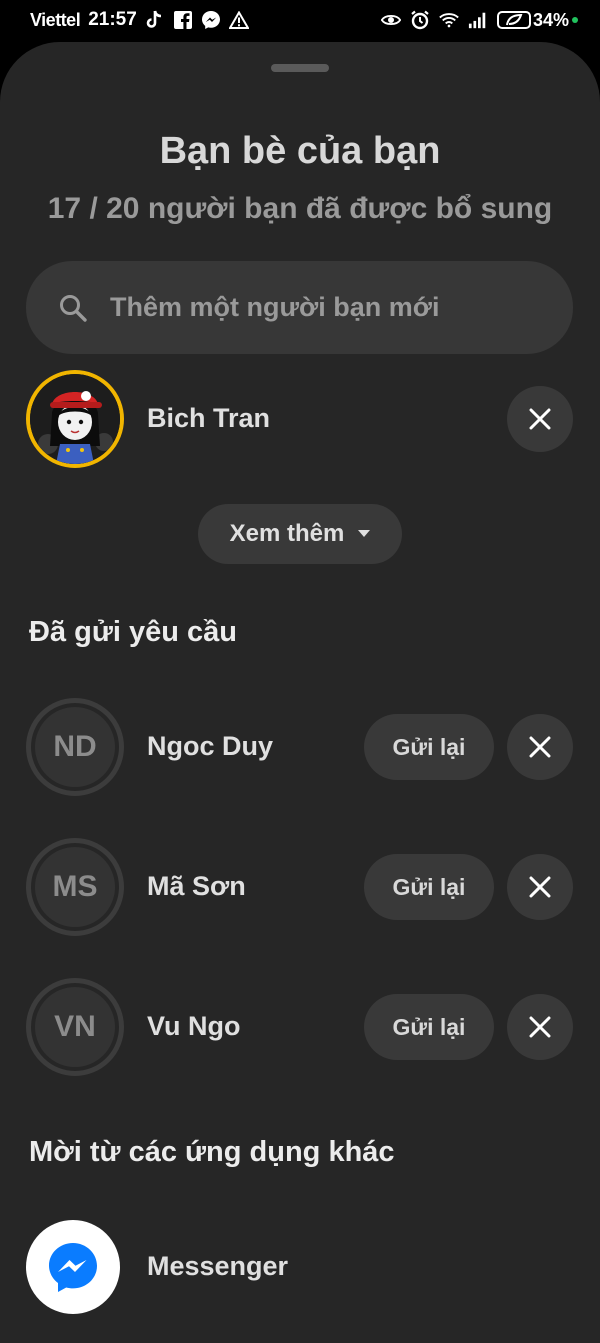 The height and width of the screenshot is (1343, 600). What do you see at coordinates (218, 1266) in the screenshot?
I see `app-name: Messenger` at bounding box center [218, 1266].